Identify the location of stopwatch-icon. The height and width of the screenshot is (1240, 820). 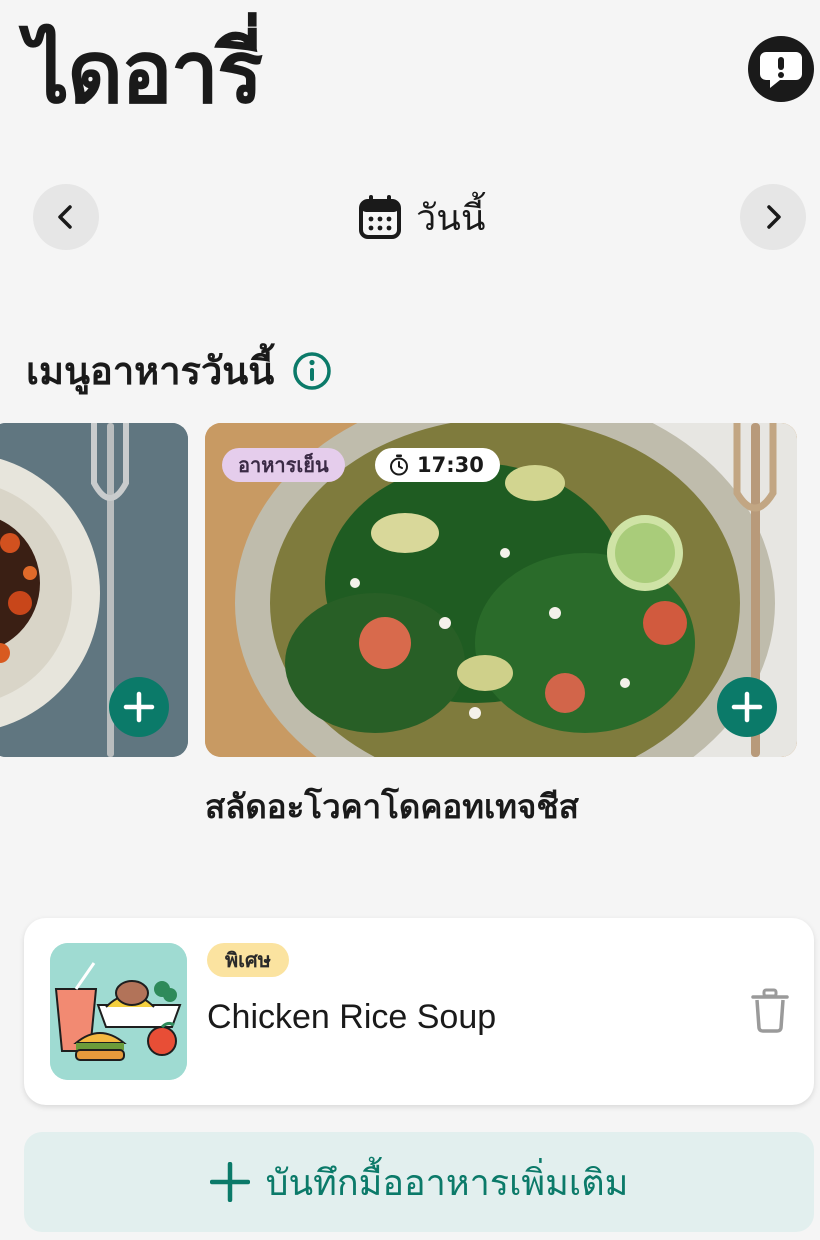
(399, 465).